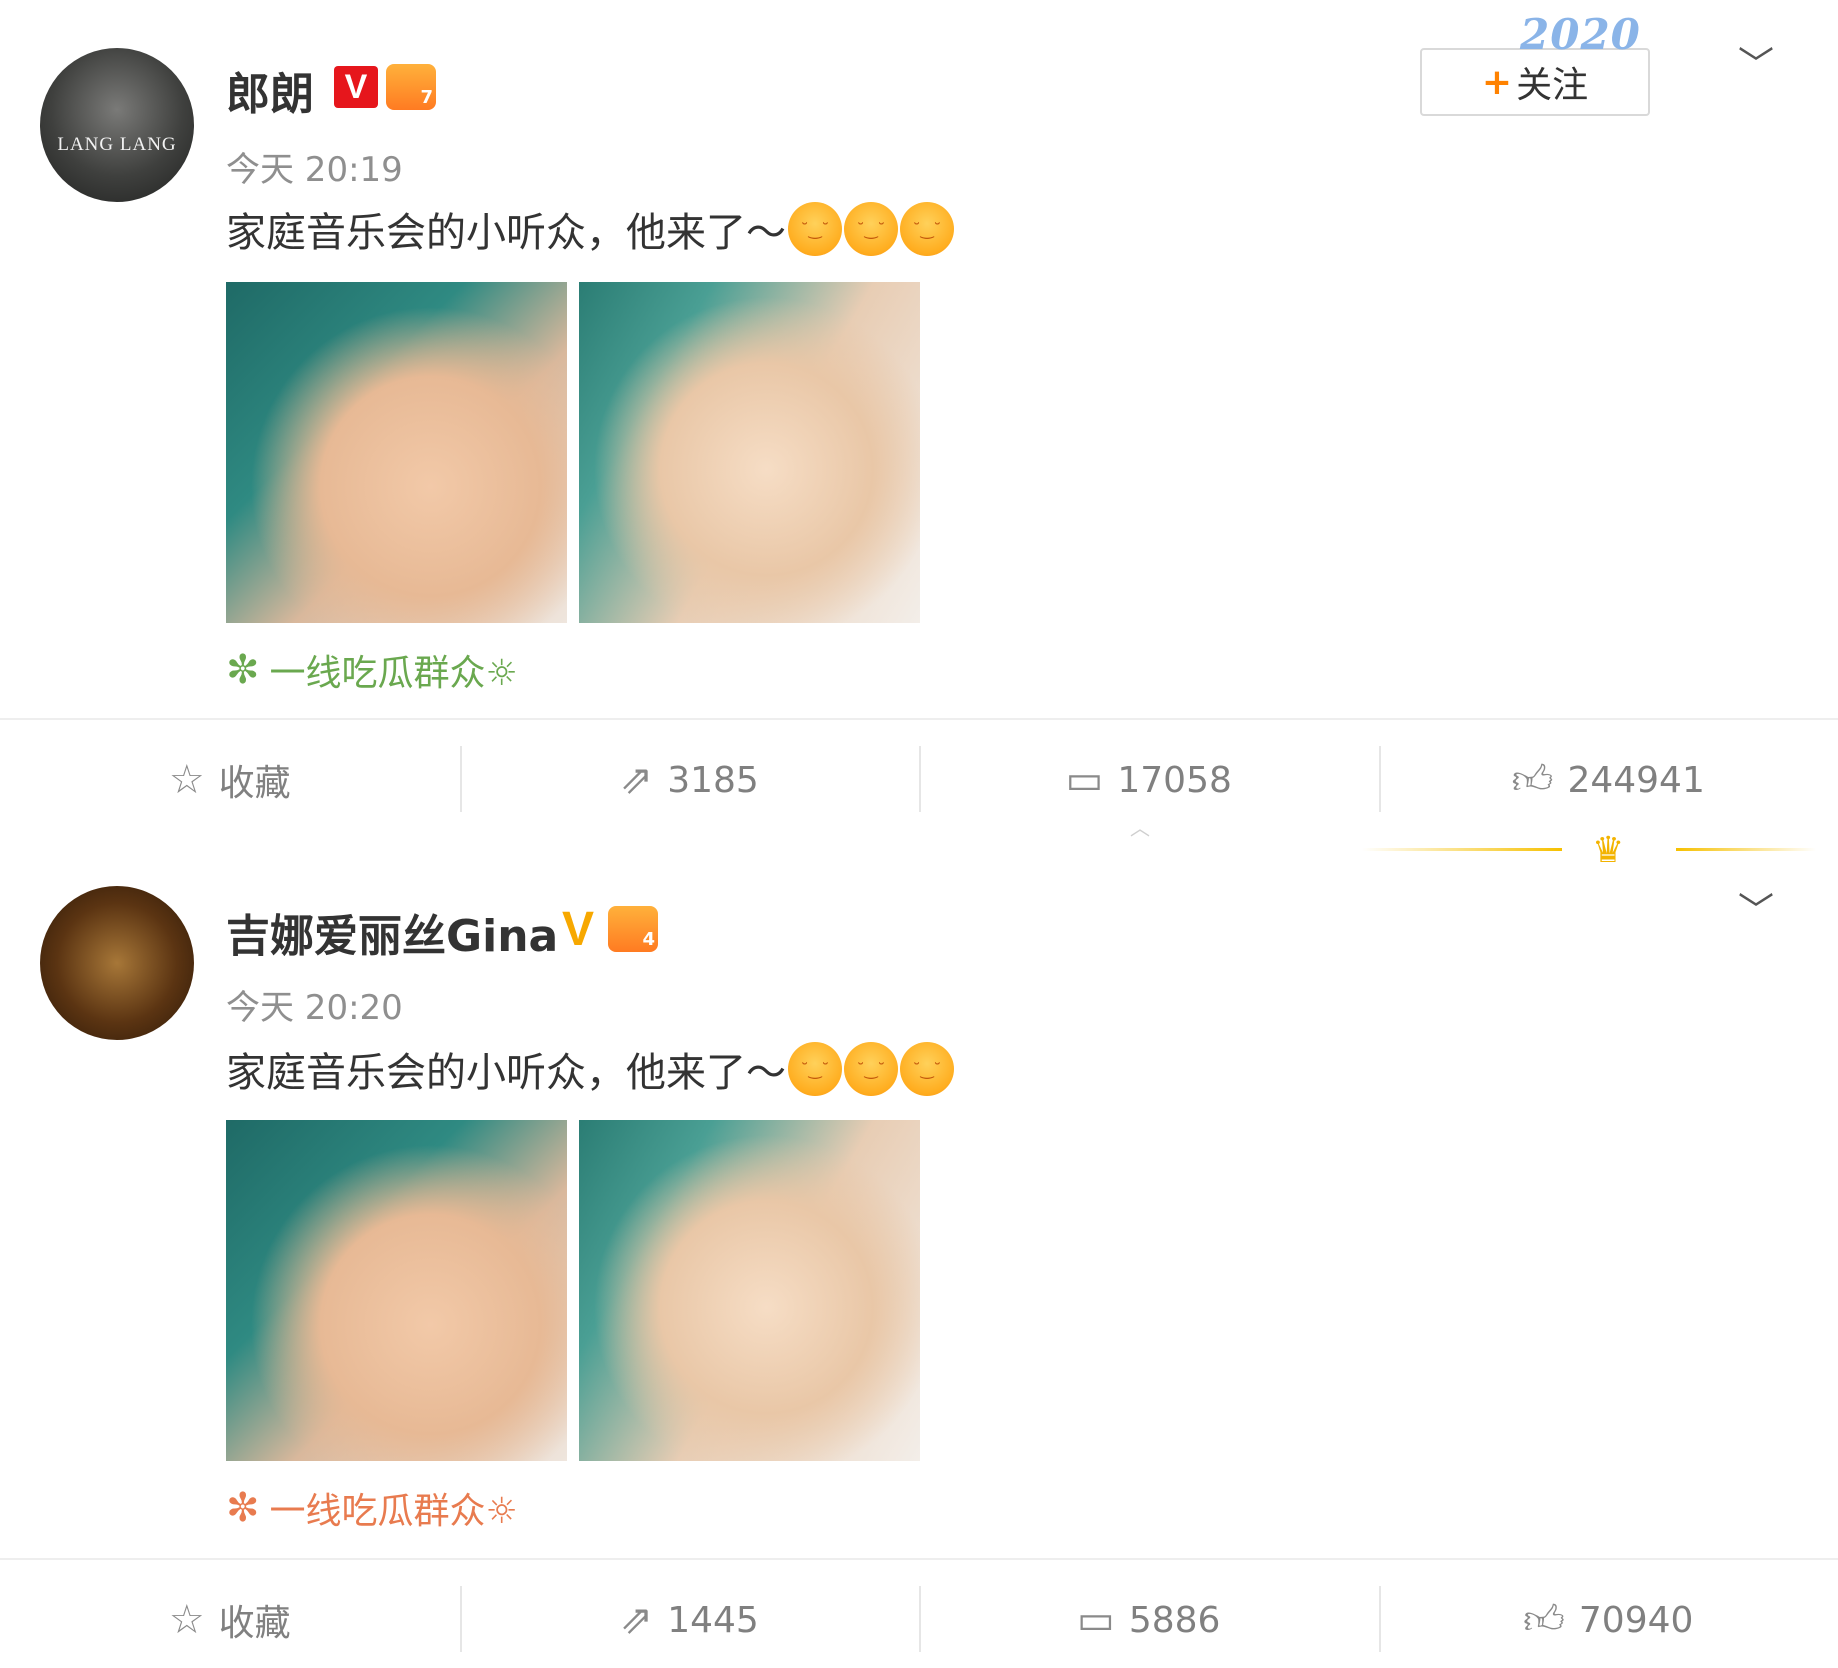  I want to click on avatar, so click(117, 963).